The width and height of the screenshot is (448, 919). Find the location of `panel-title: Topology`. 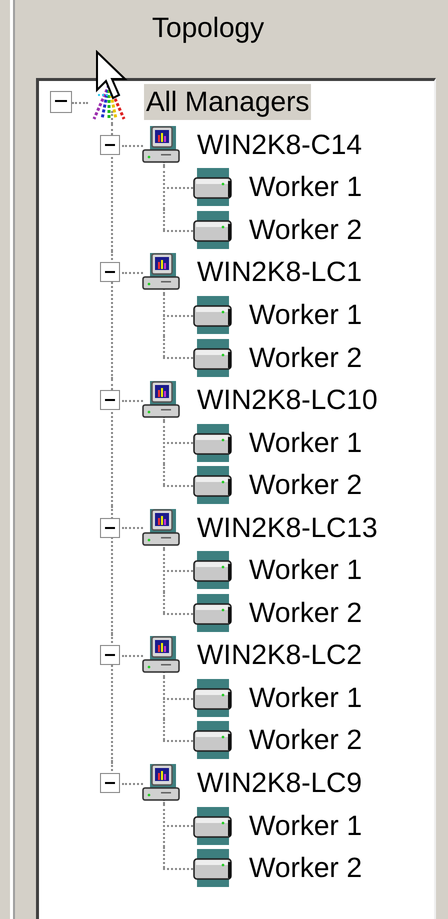

panel-title: Topology is located at coordinates (208, 28).